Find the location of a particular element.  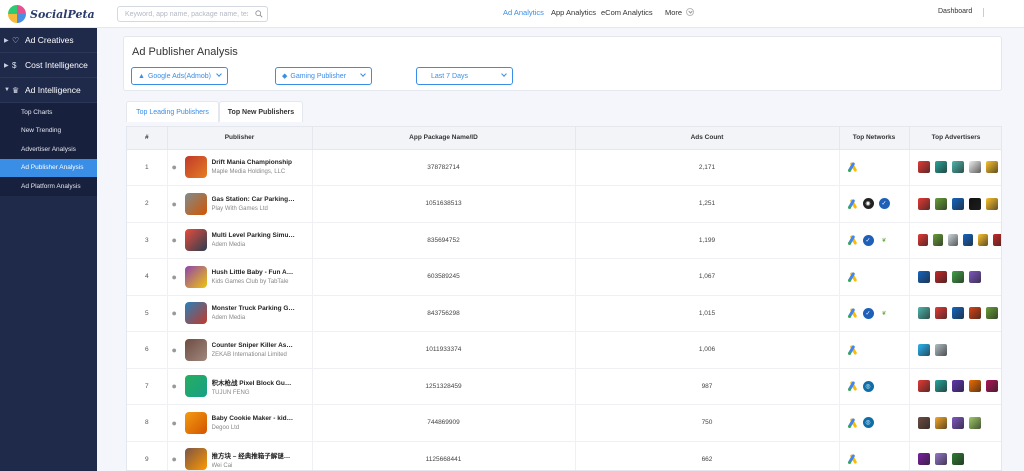

sidebar-item-top-charts: Top Charts is located at coordinates (48, 112).